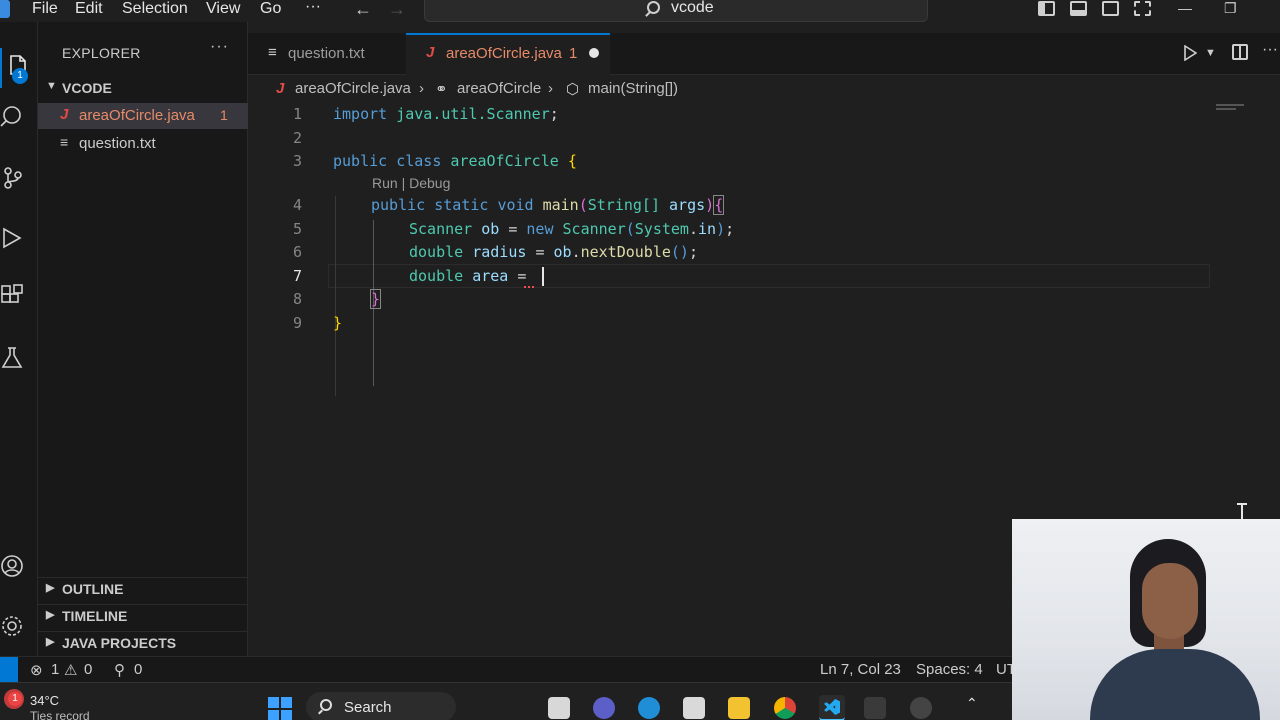 Image resolution: width=1280 pixels, height=720 pixels. What do you see at coordinates (223, 9) in the screenshot?
I see `menu-view: View` at bounding box center [223, 9].